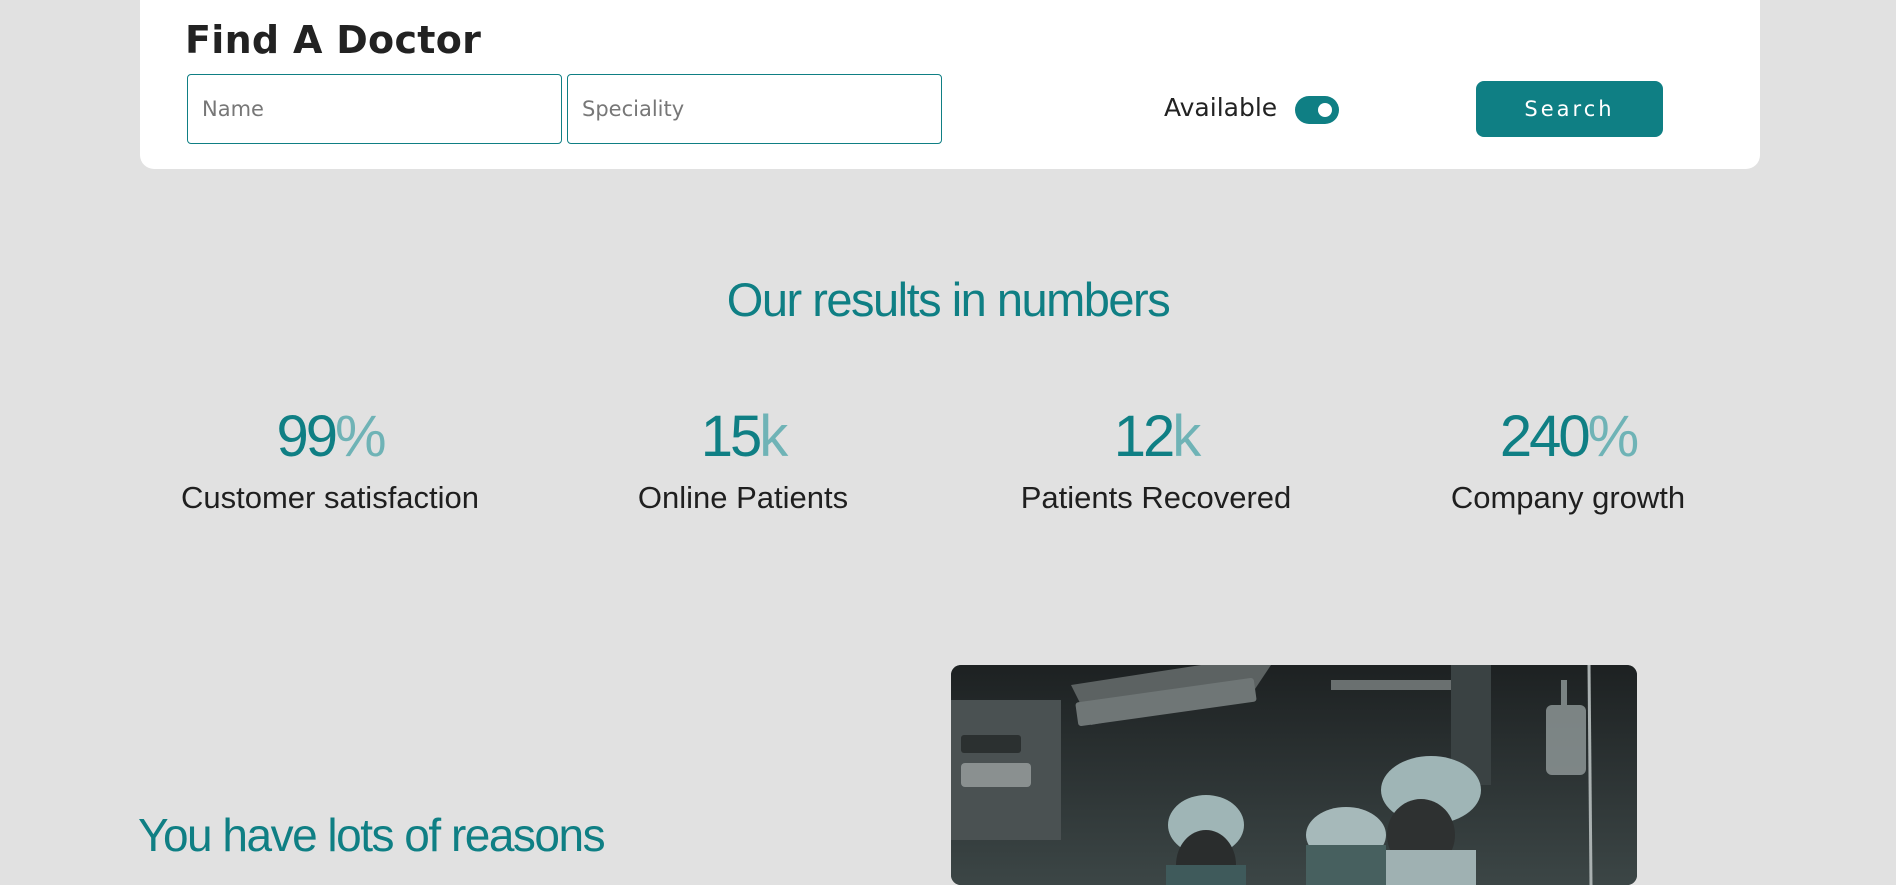 Image resolution: width=1896 pixels, height=885 pixels. Describe the element at coordinates (743, 497) in the screenshot. I see `stat-label: Online Patients` at that location.